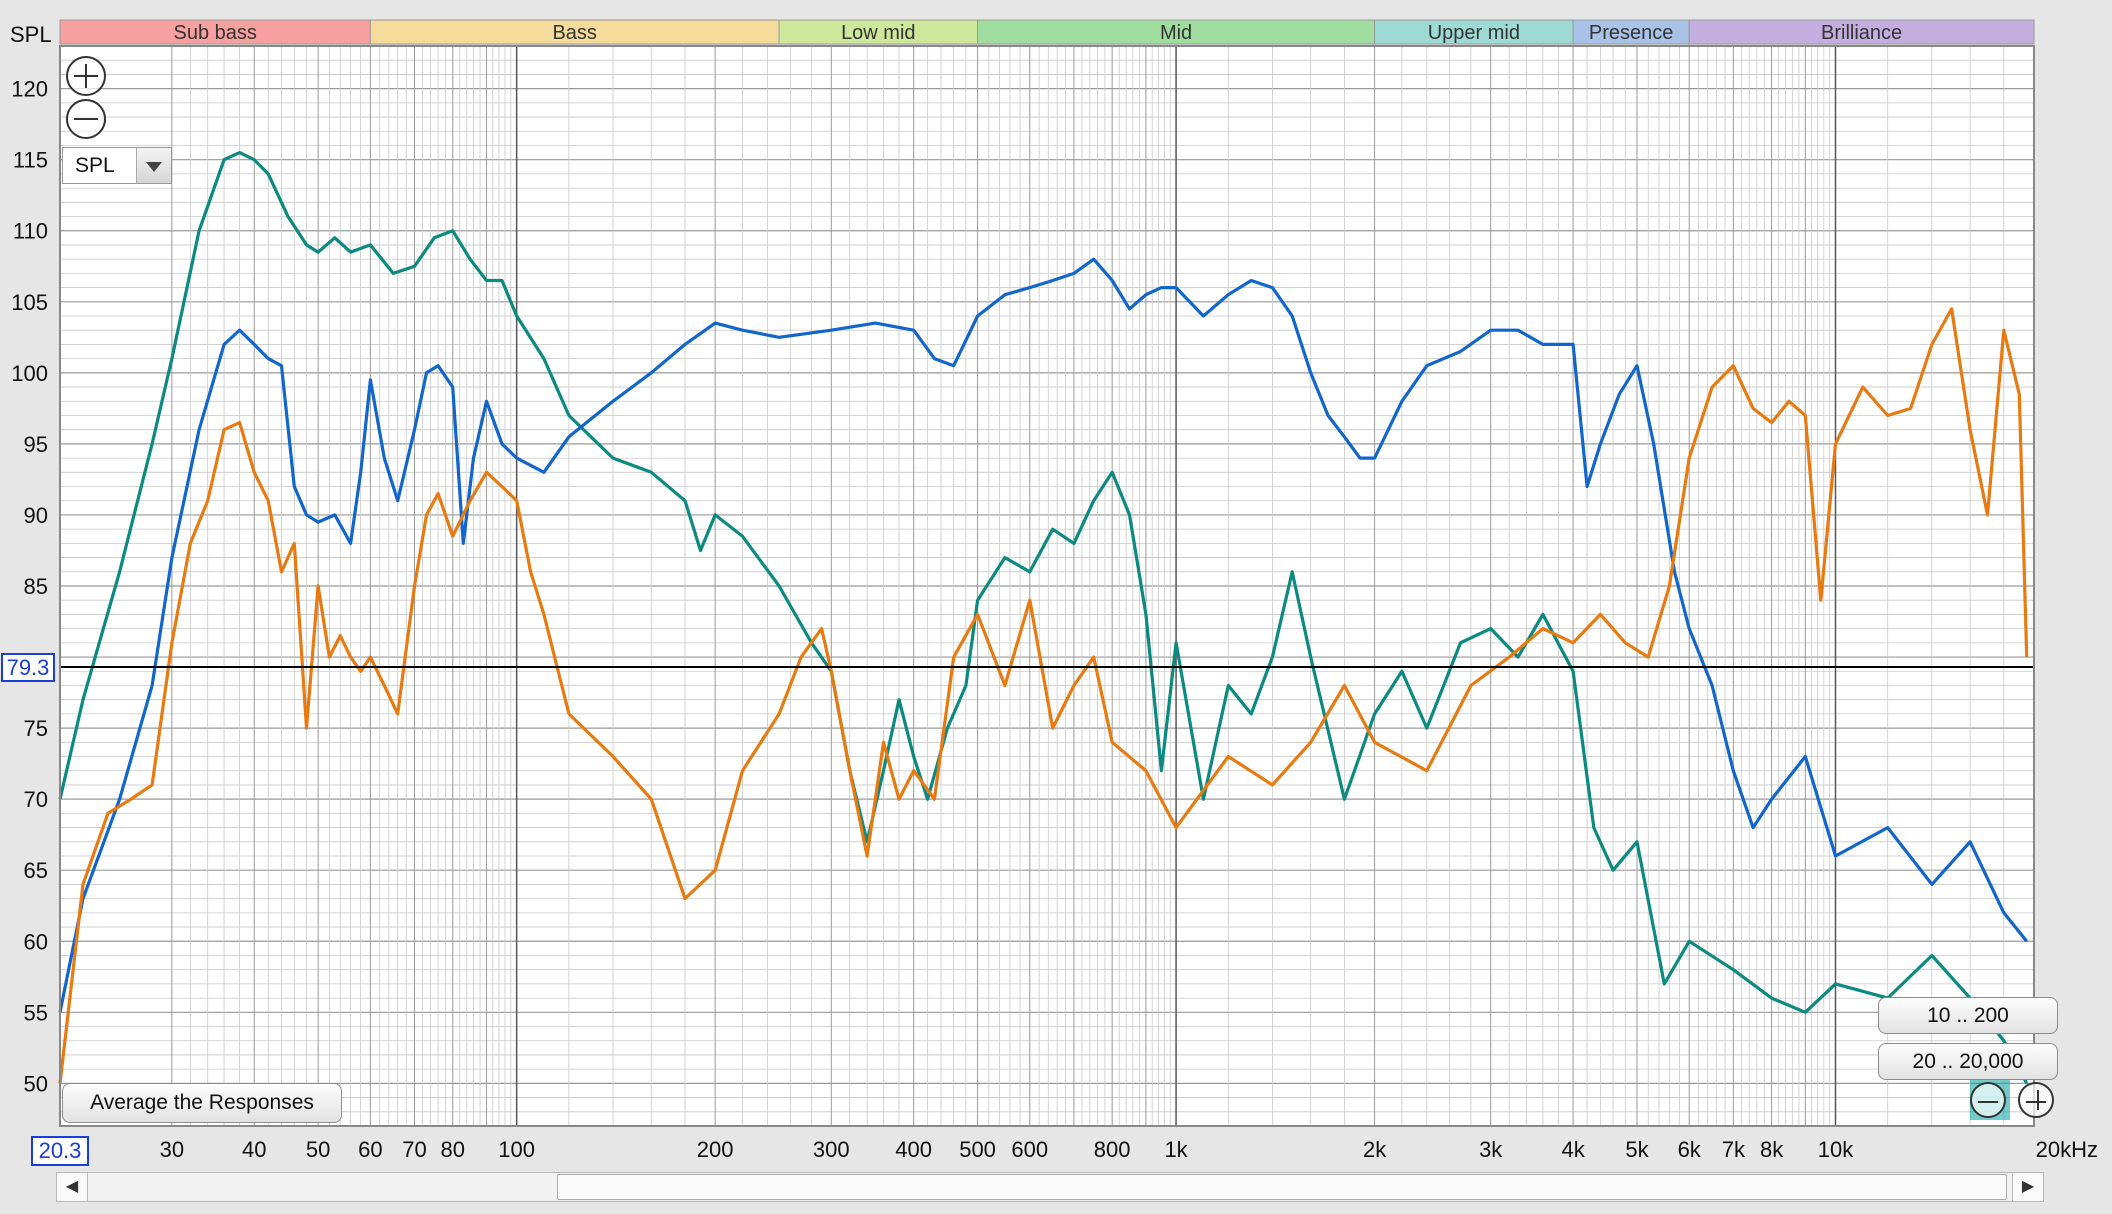 Image resolution: width=2112 pixels, height=1214 pixels. Describe the element at coordinates (254, 1149) in the screenshot. I see `x-tick-label: 40` at that location.